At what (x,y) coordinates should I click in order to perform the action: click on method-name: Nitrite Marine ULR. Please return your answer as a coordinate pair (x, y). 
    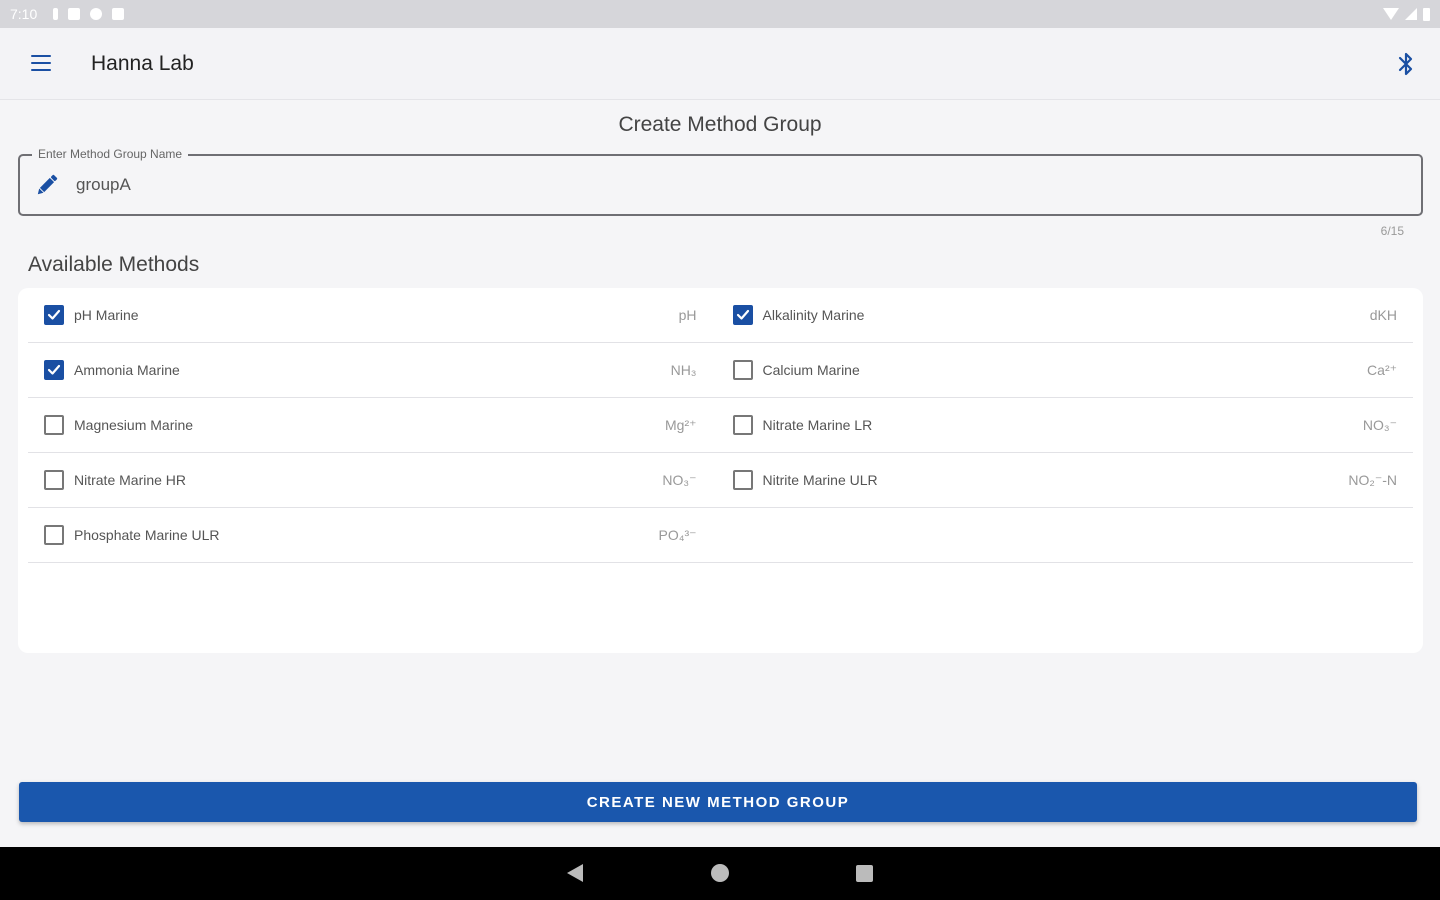
    Looking at the image, I should click on (820, 480).